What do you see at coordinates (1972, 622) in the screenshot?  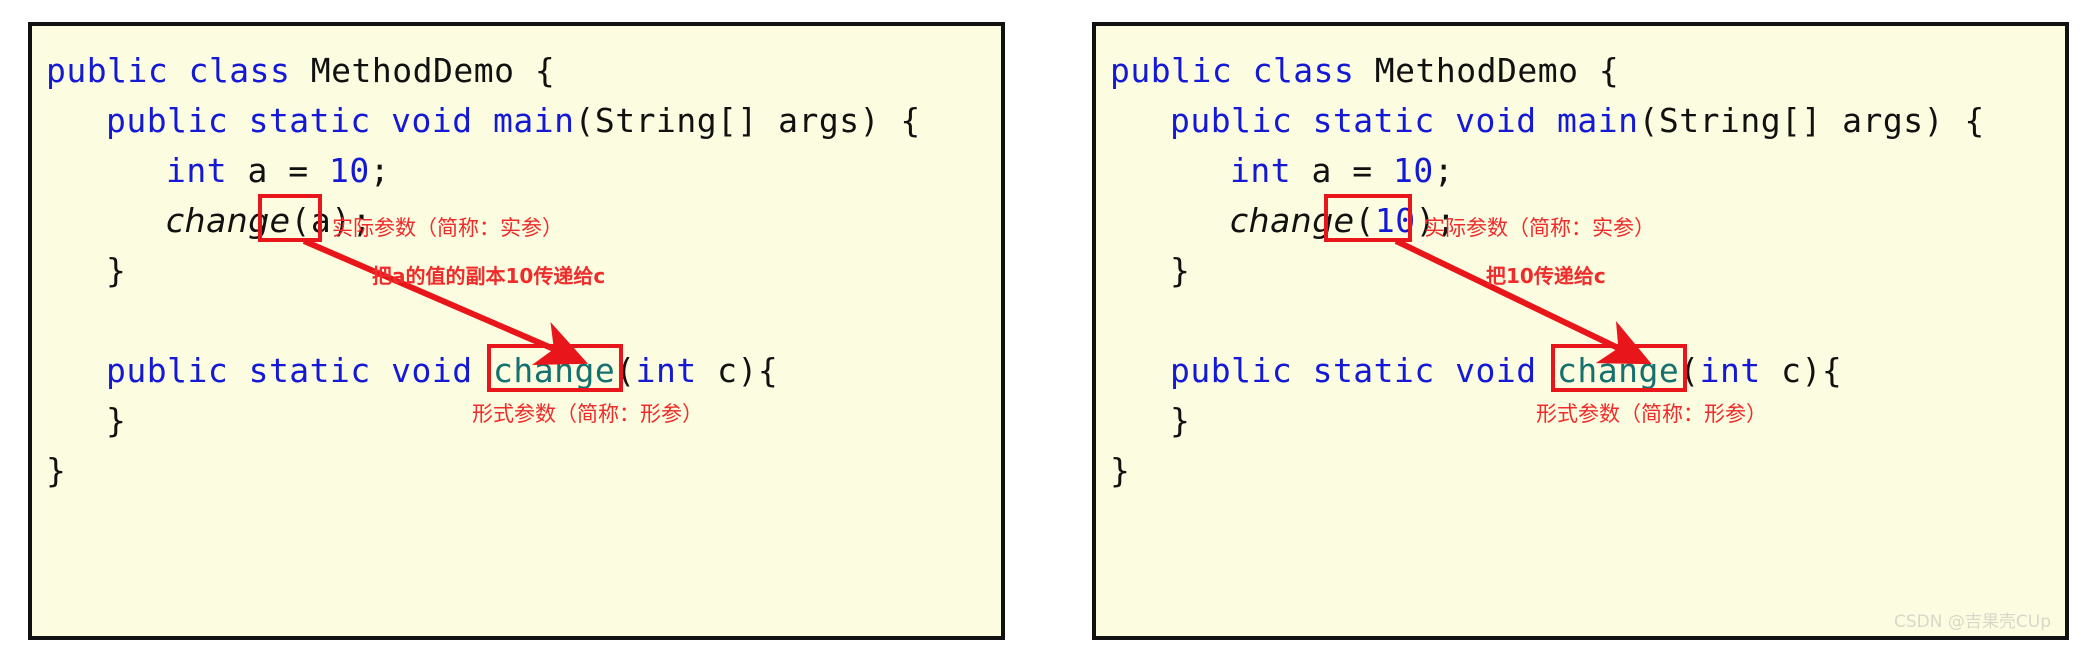 I see `watermark-text: CSDN @吉果壳CUp` at bounding box center [1972, 622].